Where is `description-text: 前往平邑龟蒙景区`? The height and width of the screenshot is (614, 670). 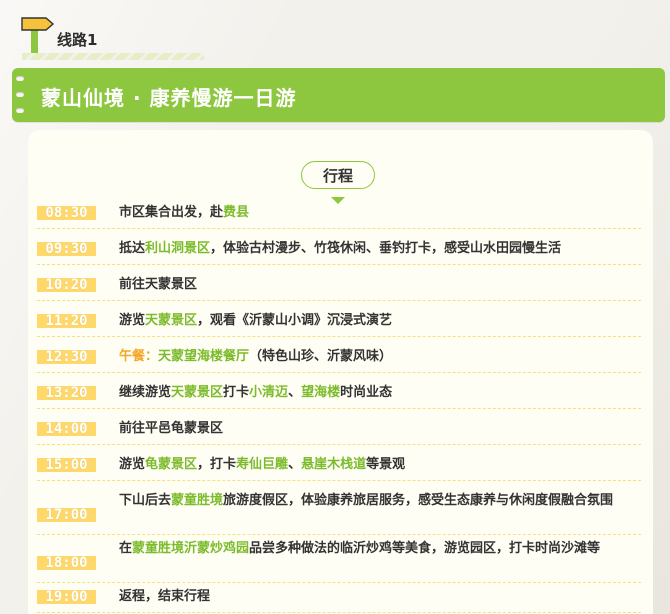
description-text: 前往平邑龟蒙景区 is located at coordinates (171, 428).